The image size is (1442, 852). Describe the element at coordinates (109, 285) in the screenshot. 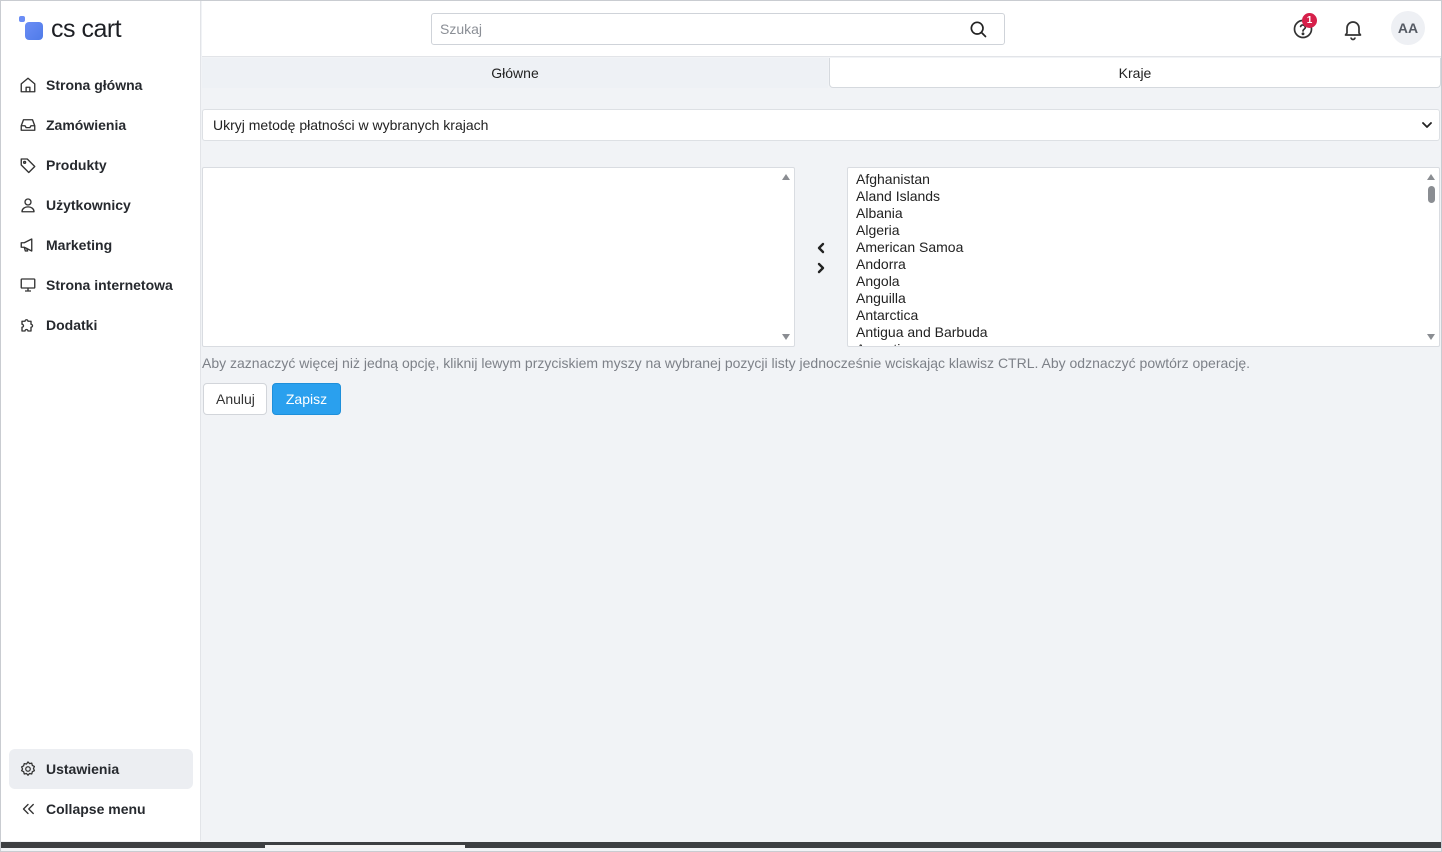

I see `sidebar-item-label: Strona internetowa` at that location.